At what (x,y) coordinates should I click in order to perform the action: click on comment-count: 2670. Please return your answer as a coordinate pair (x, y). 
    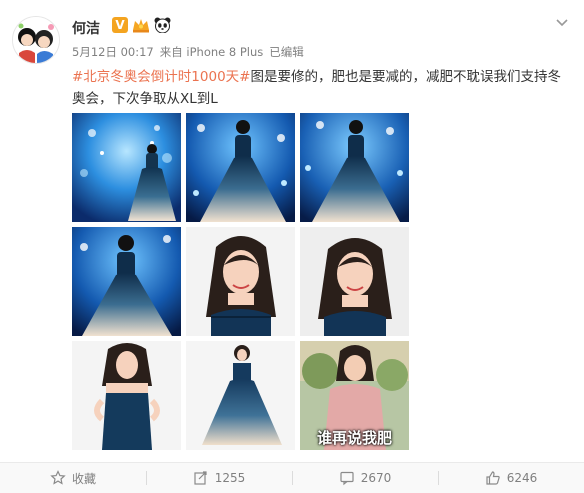
    Looking at the image, I should click on (376, 478).